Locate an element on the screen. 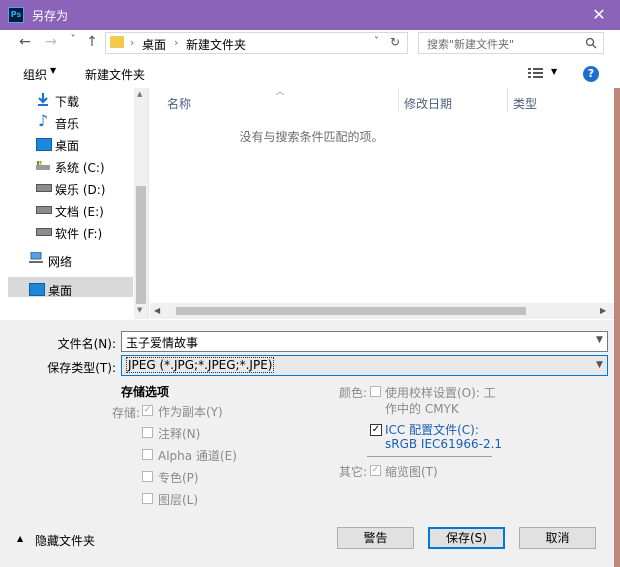 Image resolution: width=620 pixels, height=567 pixels. spot-color-checkbox is located at coordinates (147, 476).